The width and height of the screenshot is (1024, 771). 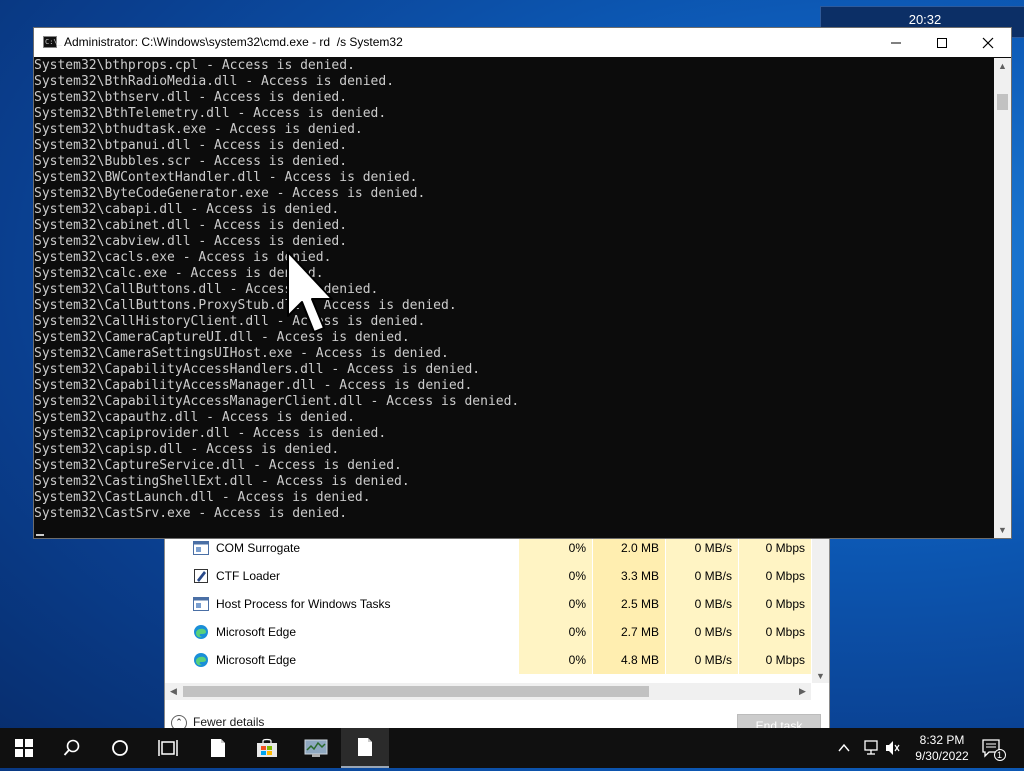 I want to click on memory-cell: 2.7 MB, so click(x=629, y=632).